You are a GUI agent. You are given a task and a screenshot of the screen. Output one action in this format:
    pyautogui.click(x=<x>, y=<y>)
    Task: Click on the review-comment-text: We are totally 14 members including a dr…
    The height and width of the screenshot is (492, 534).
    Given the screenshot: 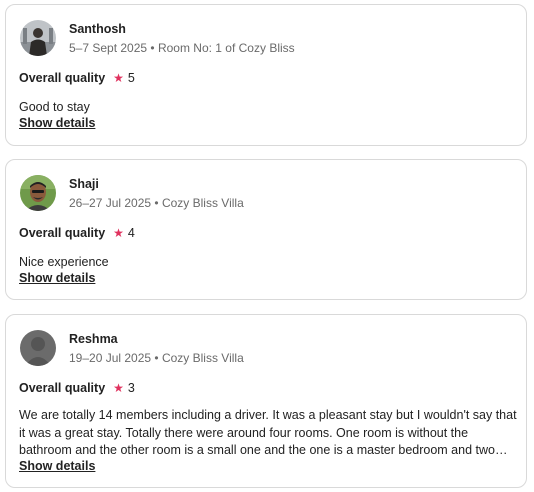 What is the action you would take?
    pyautogui.click(x=268, y=432)
    